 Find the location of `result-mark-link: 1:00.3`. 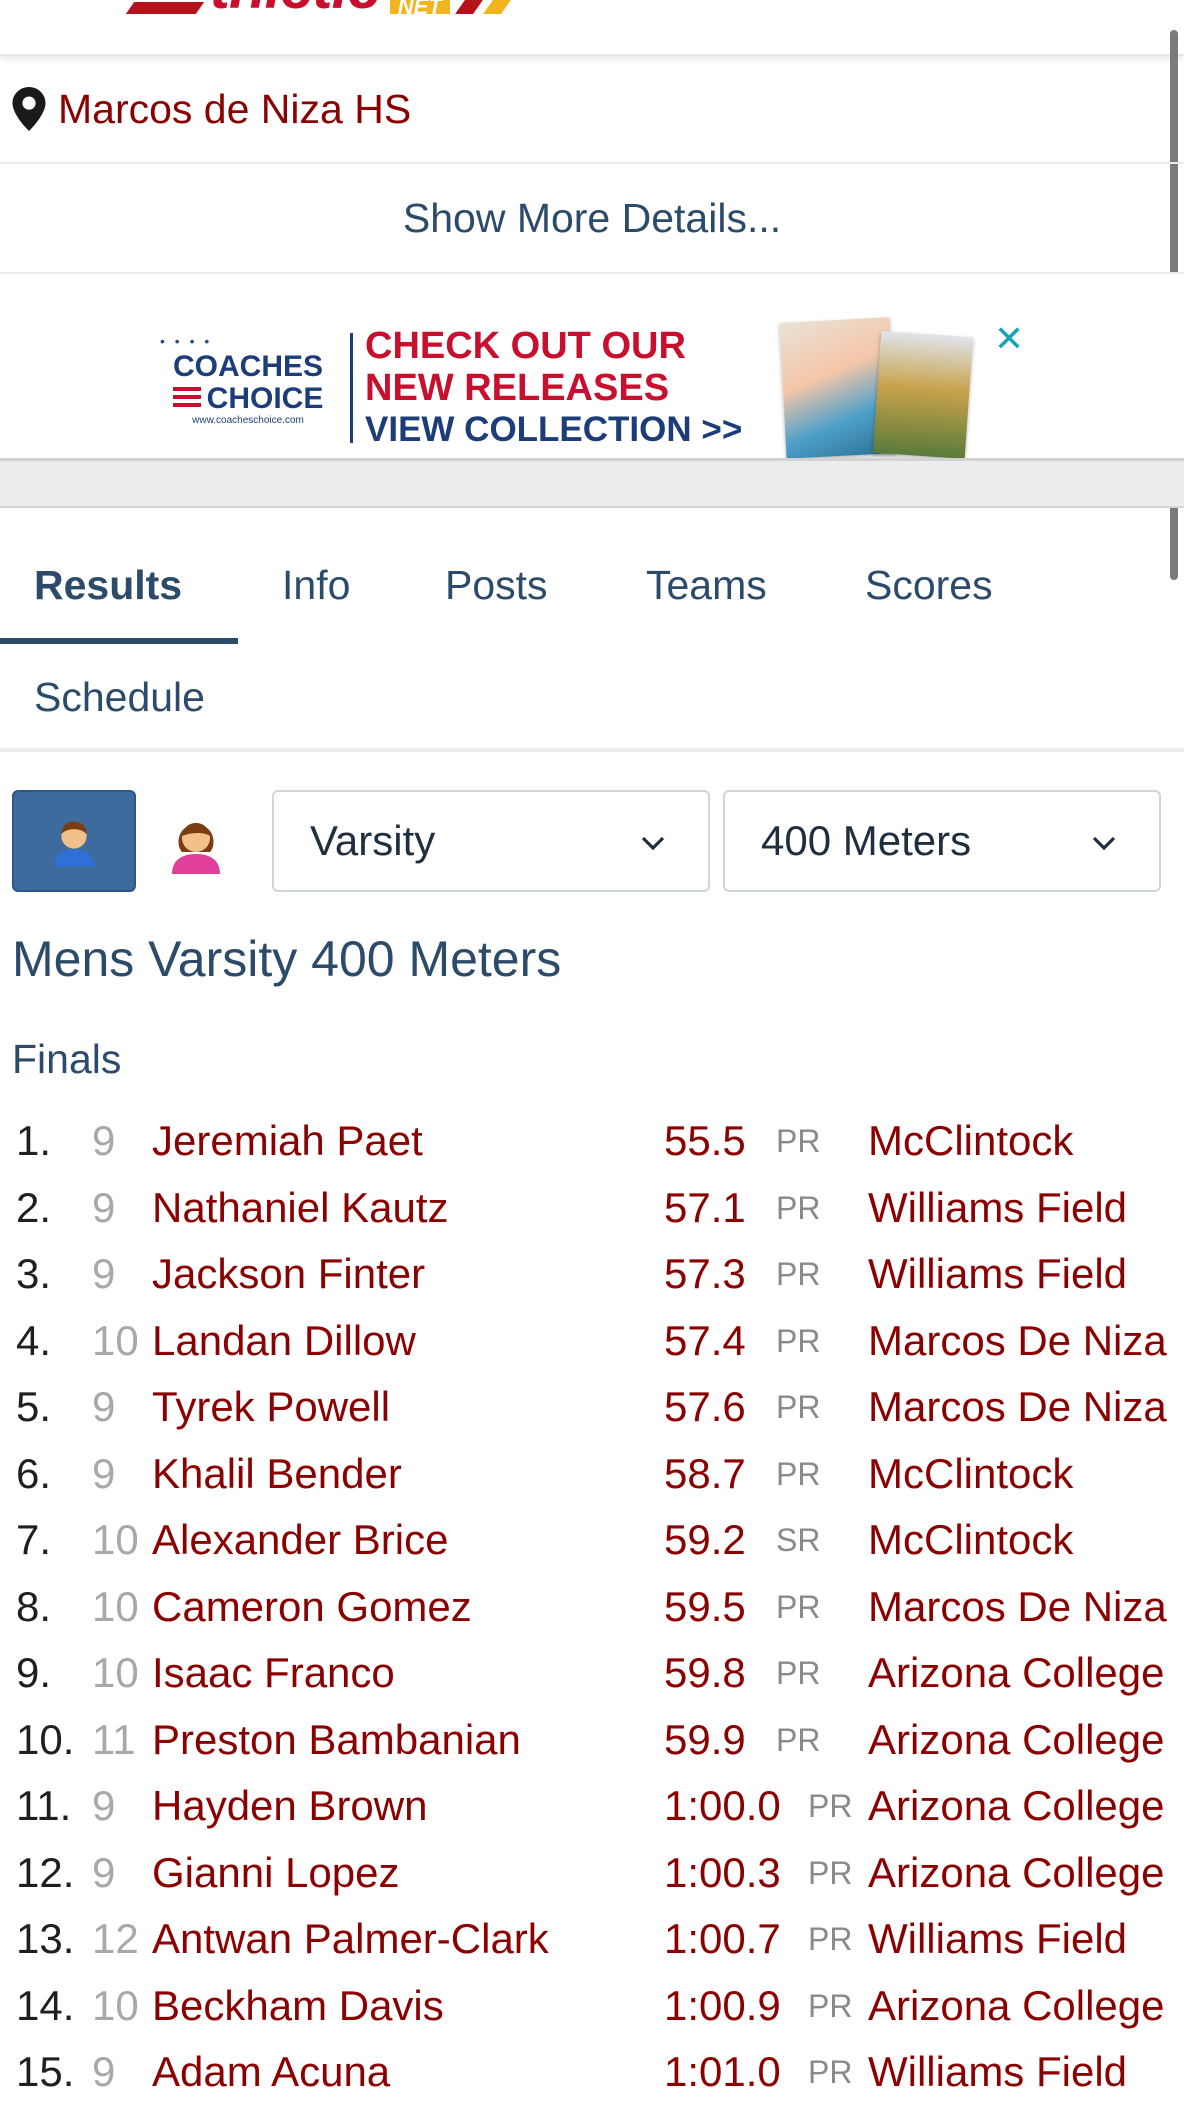

result-mark-link: 1:00.3 is located at coordinates (722, 1873).